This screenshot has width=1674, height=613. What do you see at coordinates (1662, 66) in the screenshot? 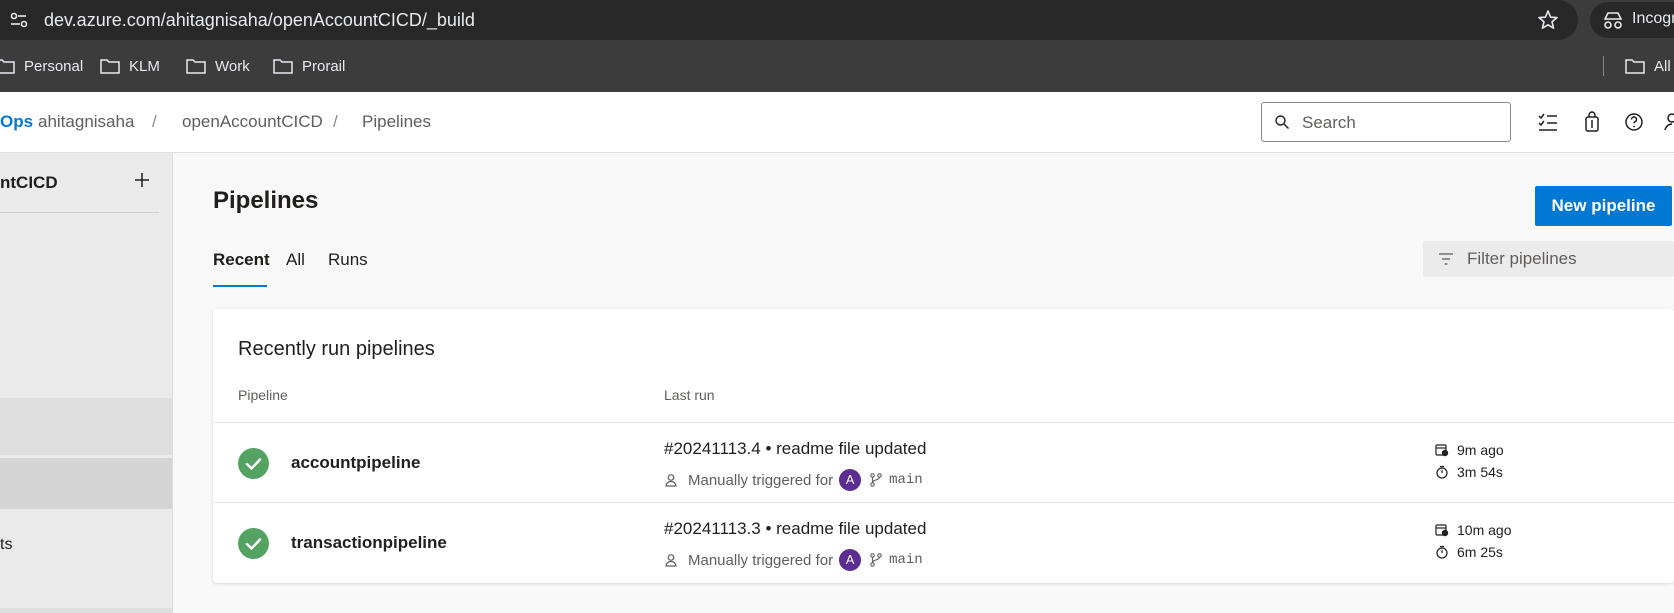
I see `bookmark-label: All` at bounding box center [1662, 66].